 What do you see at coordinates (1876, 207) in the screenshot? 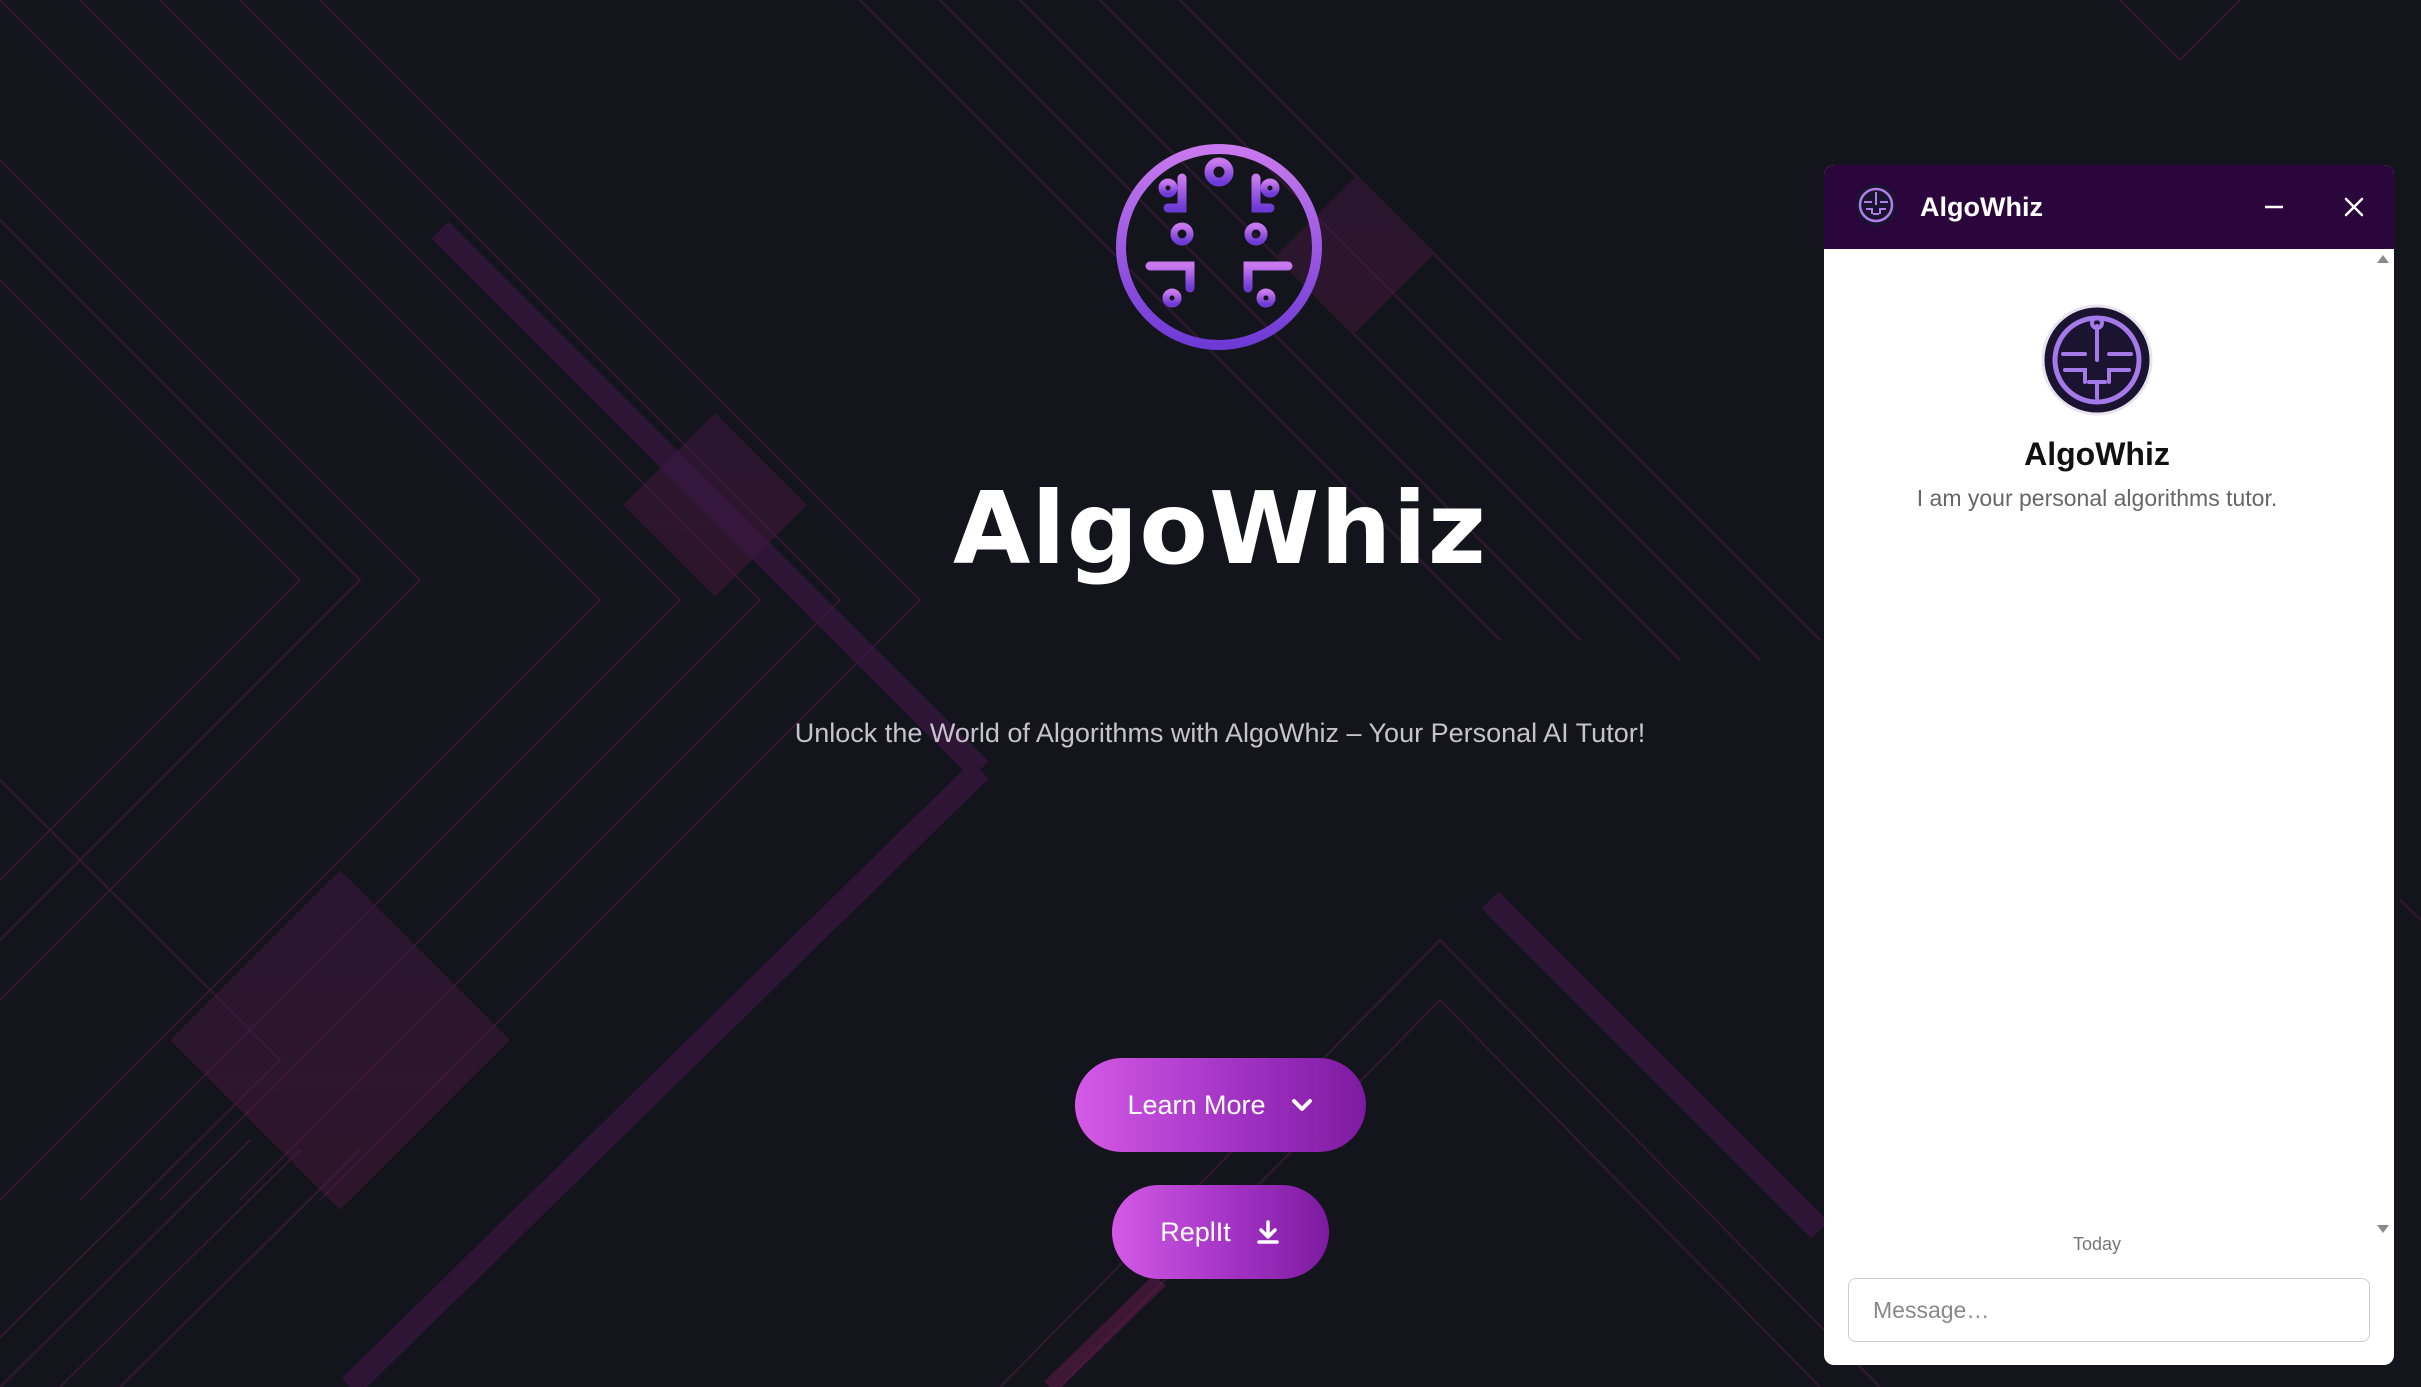
I see `chat-avatar` at bounding box center [1876, 207].